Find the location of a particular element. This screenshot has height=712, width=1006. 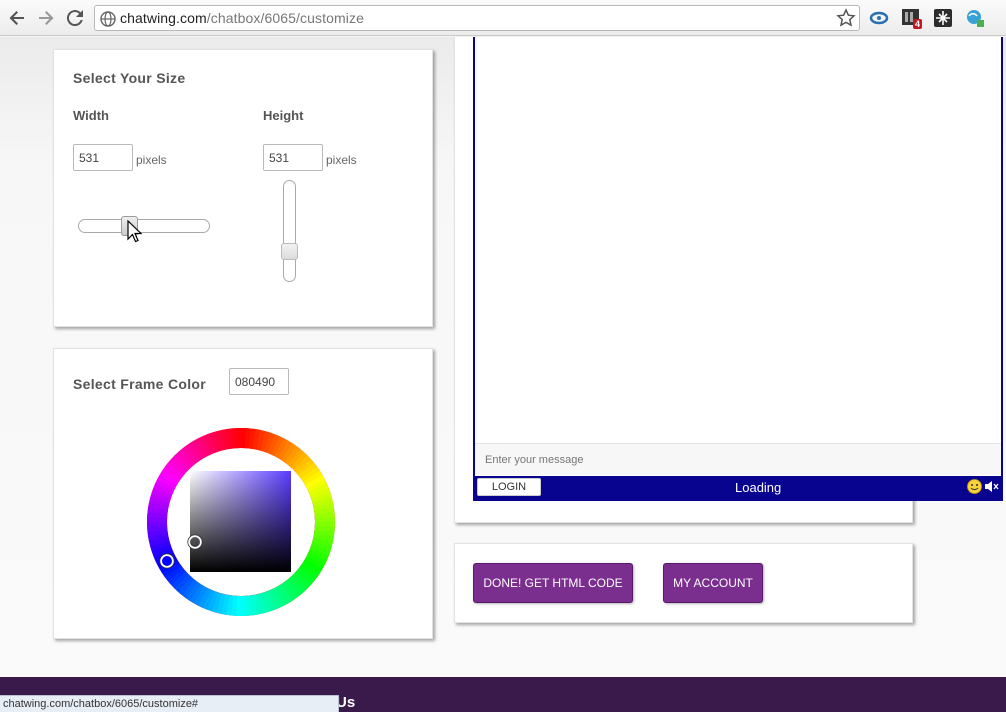

forward-button is located at coordinates (46, 18).